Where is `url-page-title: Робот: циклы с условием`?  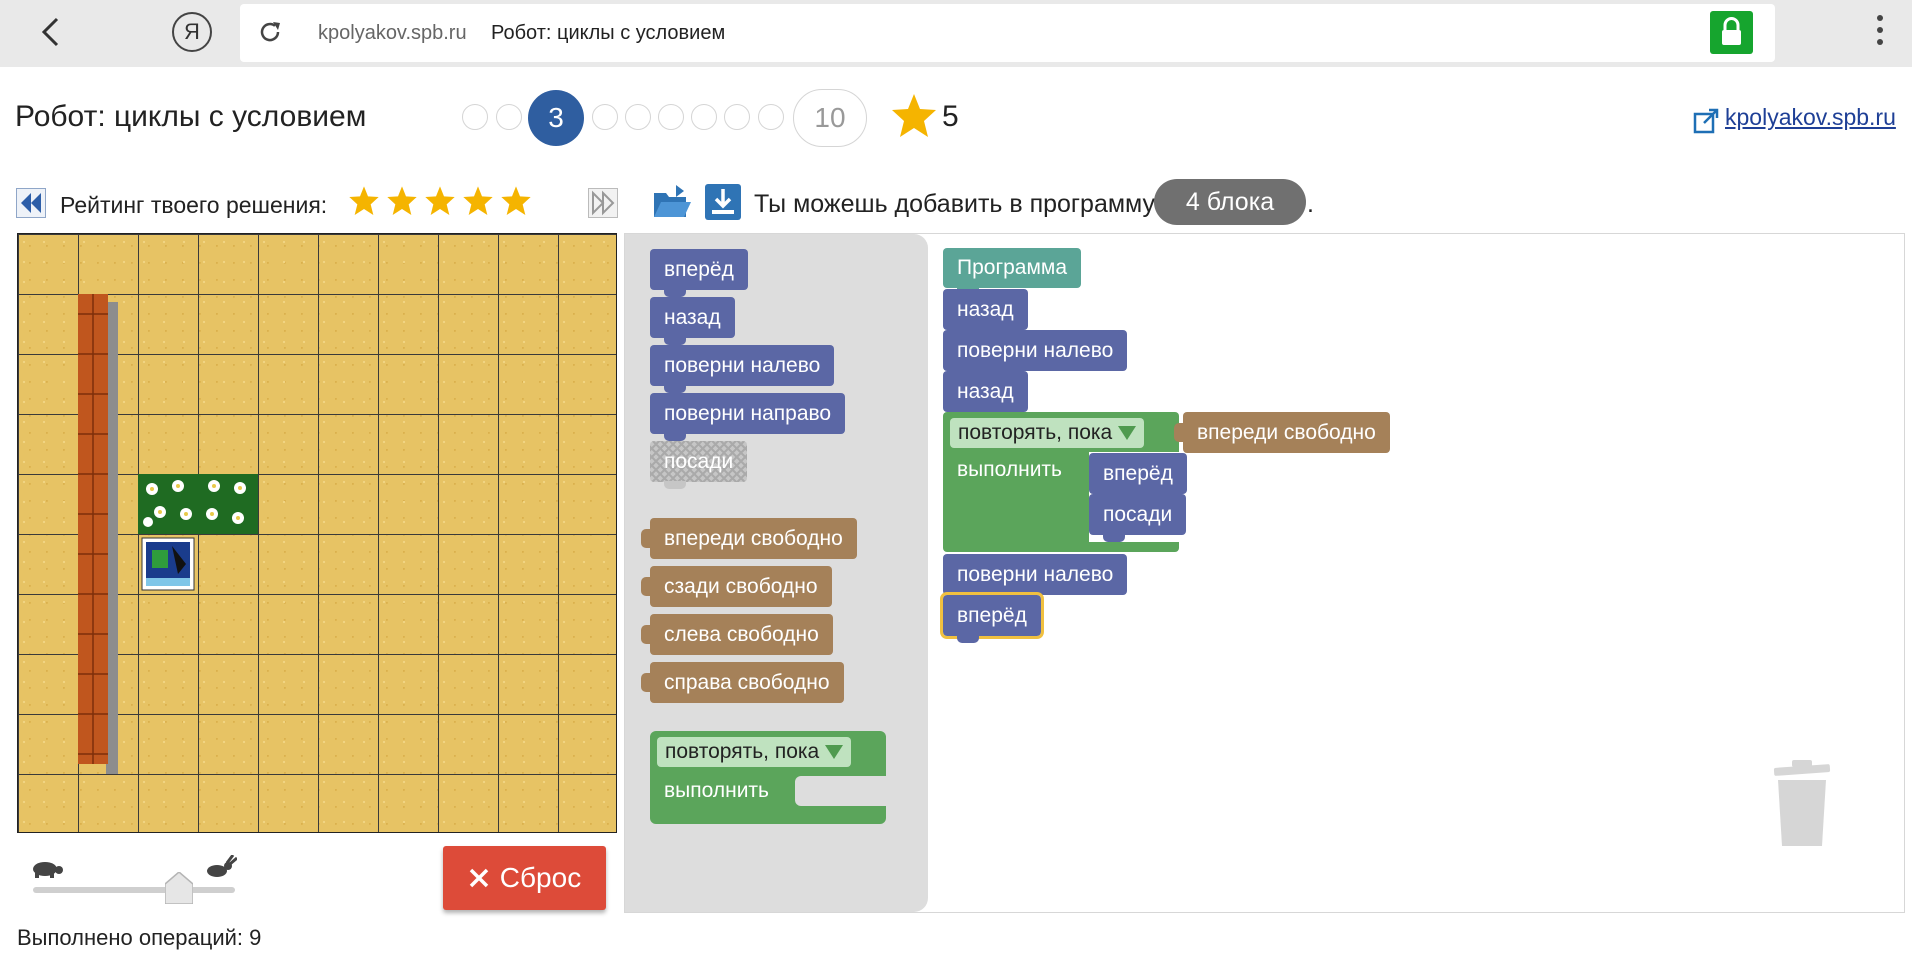 url-page-title: Робот: циклы с условием is located at coordinates (608, 33).